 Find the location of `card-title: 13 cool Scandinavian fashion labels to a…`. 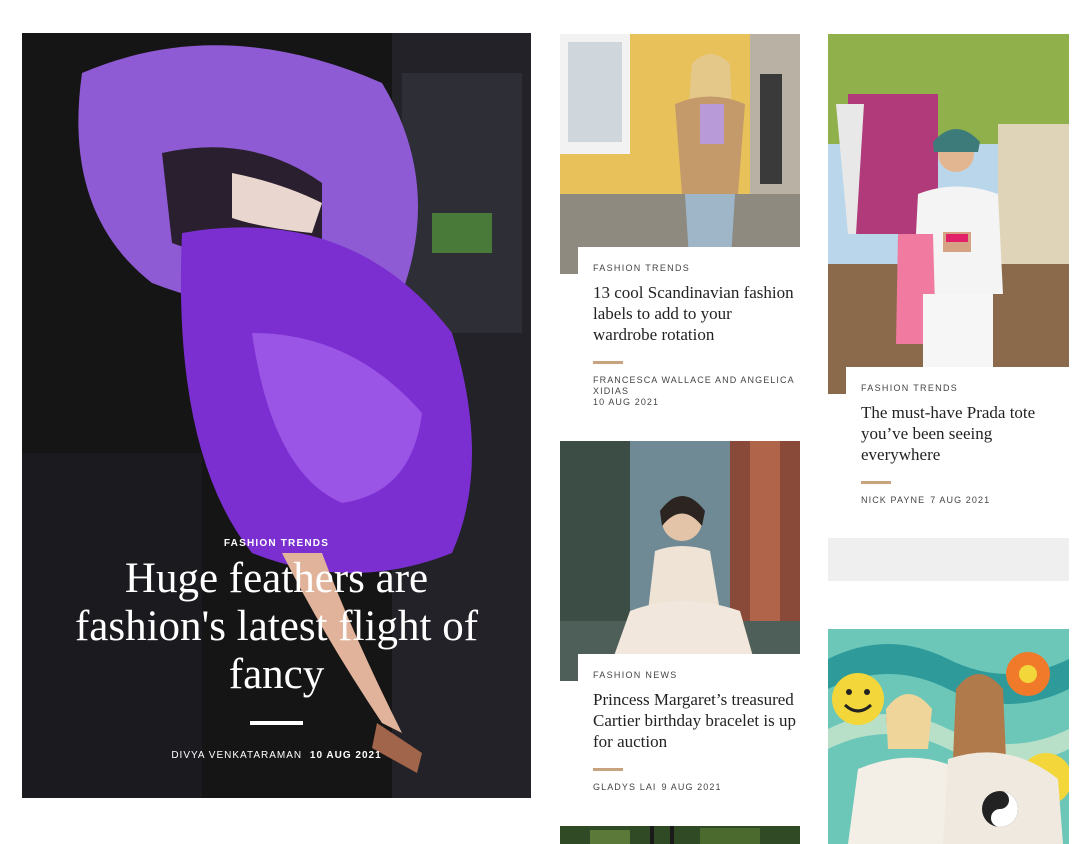

card-title: 13 cool Scandinavian fashion labels to a… is located at coordinates (696, 313).